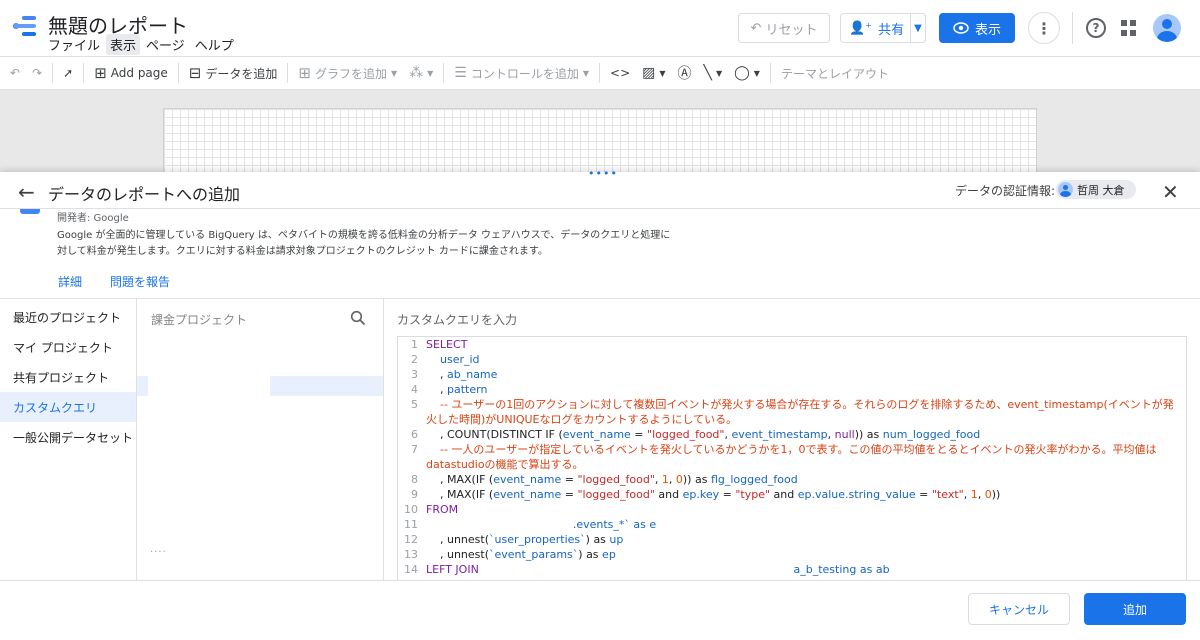 The width and height of the screenshot is (1200, 640). I want to click on code-line: 4 , pattern, so click(792, 389).